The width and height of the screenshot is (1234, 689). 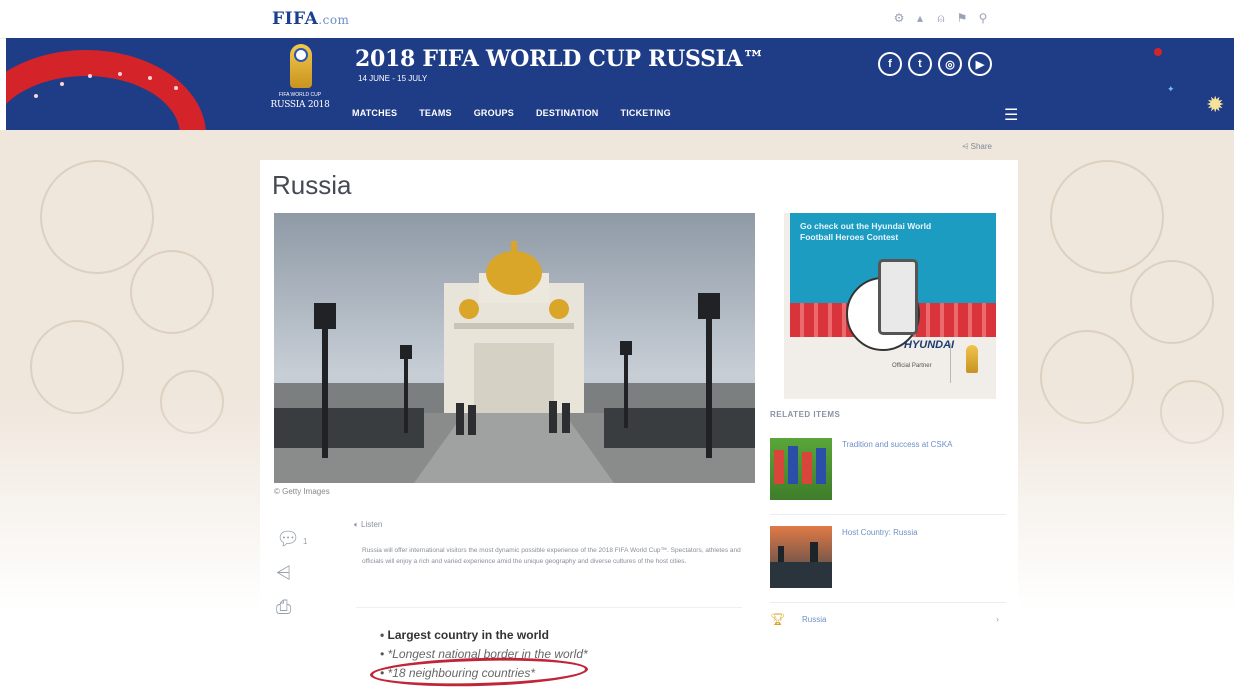 What do you see at coordinates (801, 469) in the screenshot?
I see `related-thumbnail-cska` at bounding box center [801, 469].